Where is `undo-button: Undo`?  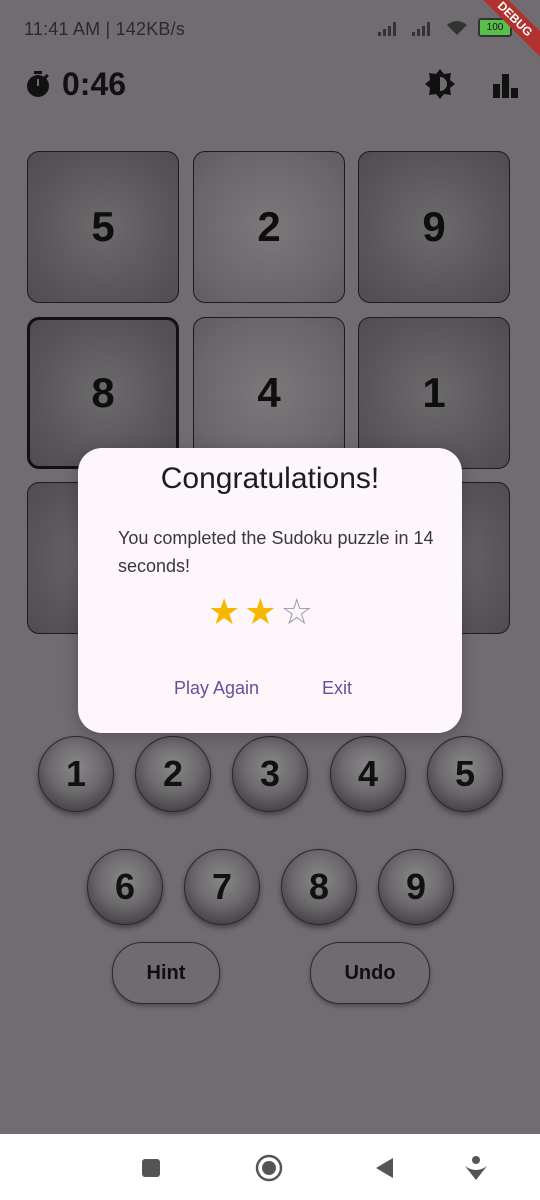 undo-button: Undo is located at coordinates (370, 973).